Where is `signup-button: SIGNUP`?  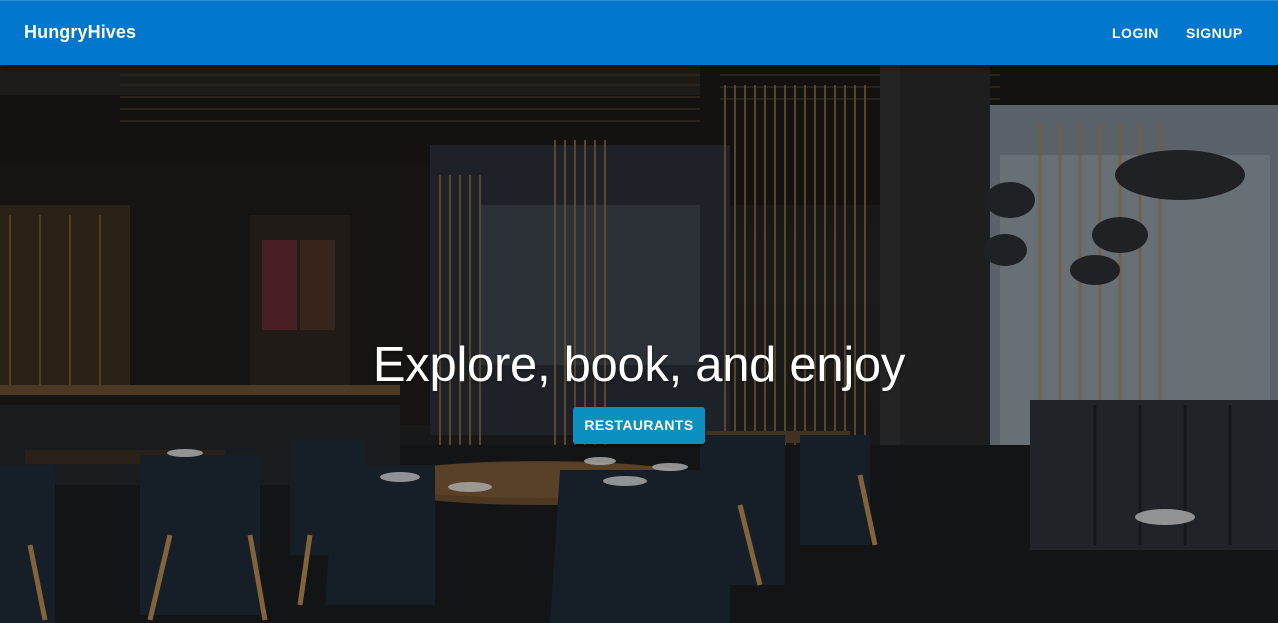 signup-button: SIGNUP is located at coordinates (1214, 33).